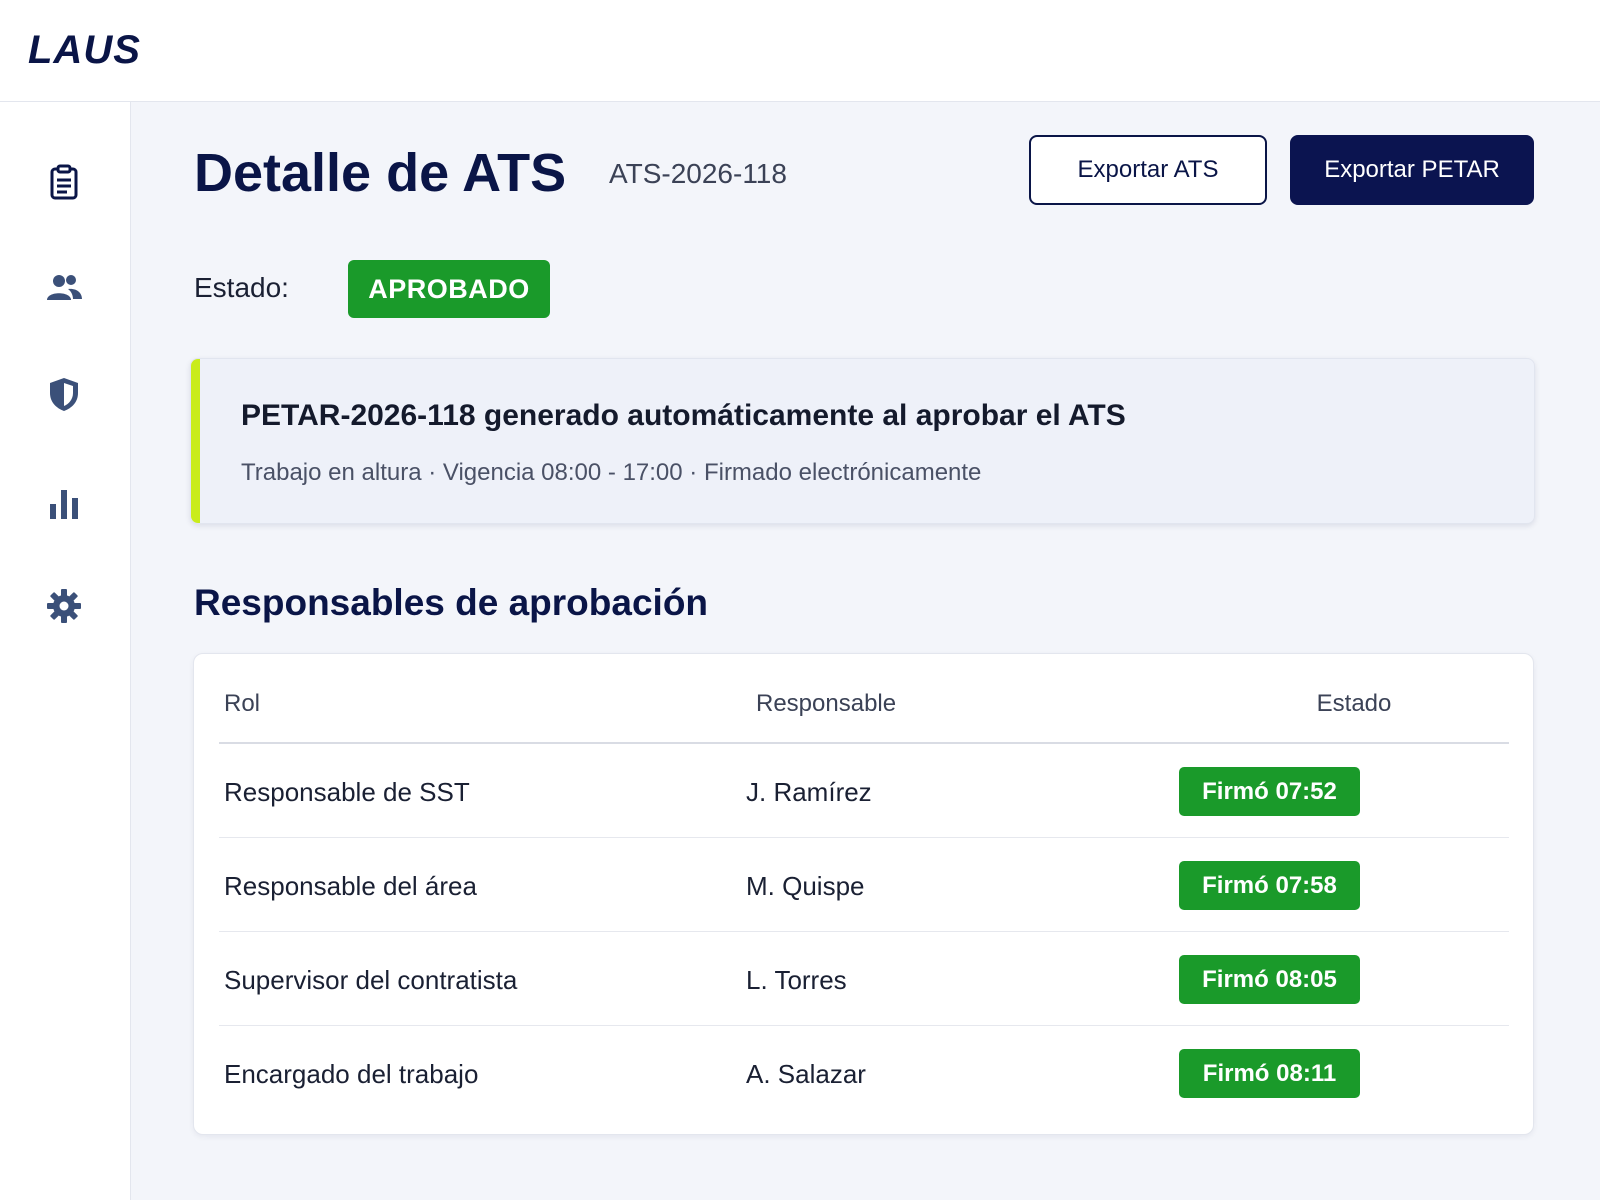 The width and height of the screenshot is (1600, 1200). I want to click on sidebar, so click(65, 651).